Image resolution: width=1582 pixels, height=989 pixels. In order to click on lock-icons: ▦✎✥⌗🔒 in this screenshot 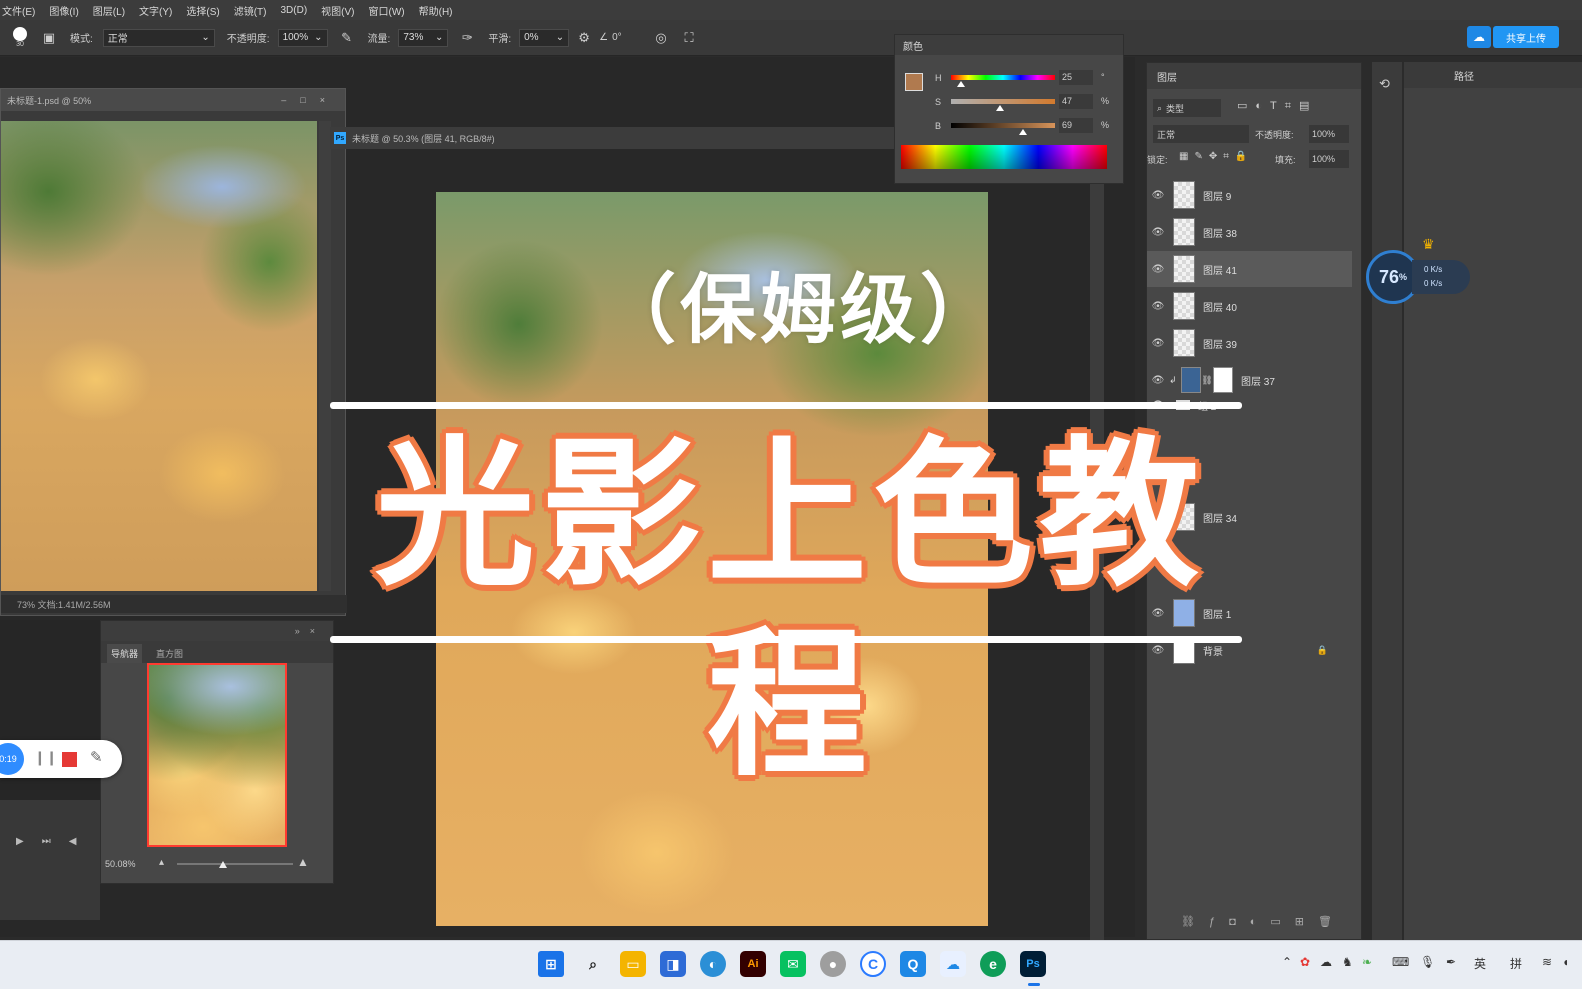, I will do `click(1216, 156)`.